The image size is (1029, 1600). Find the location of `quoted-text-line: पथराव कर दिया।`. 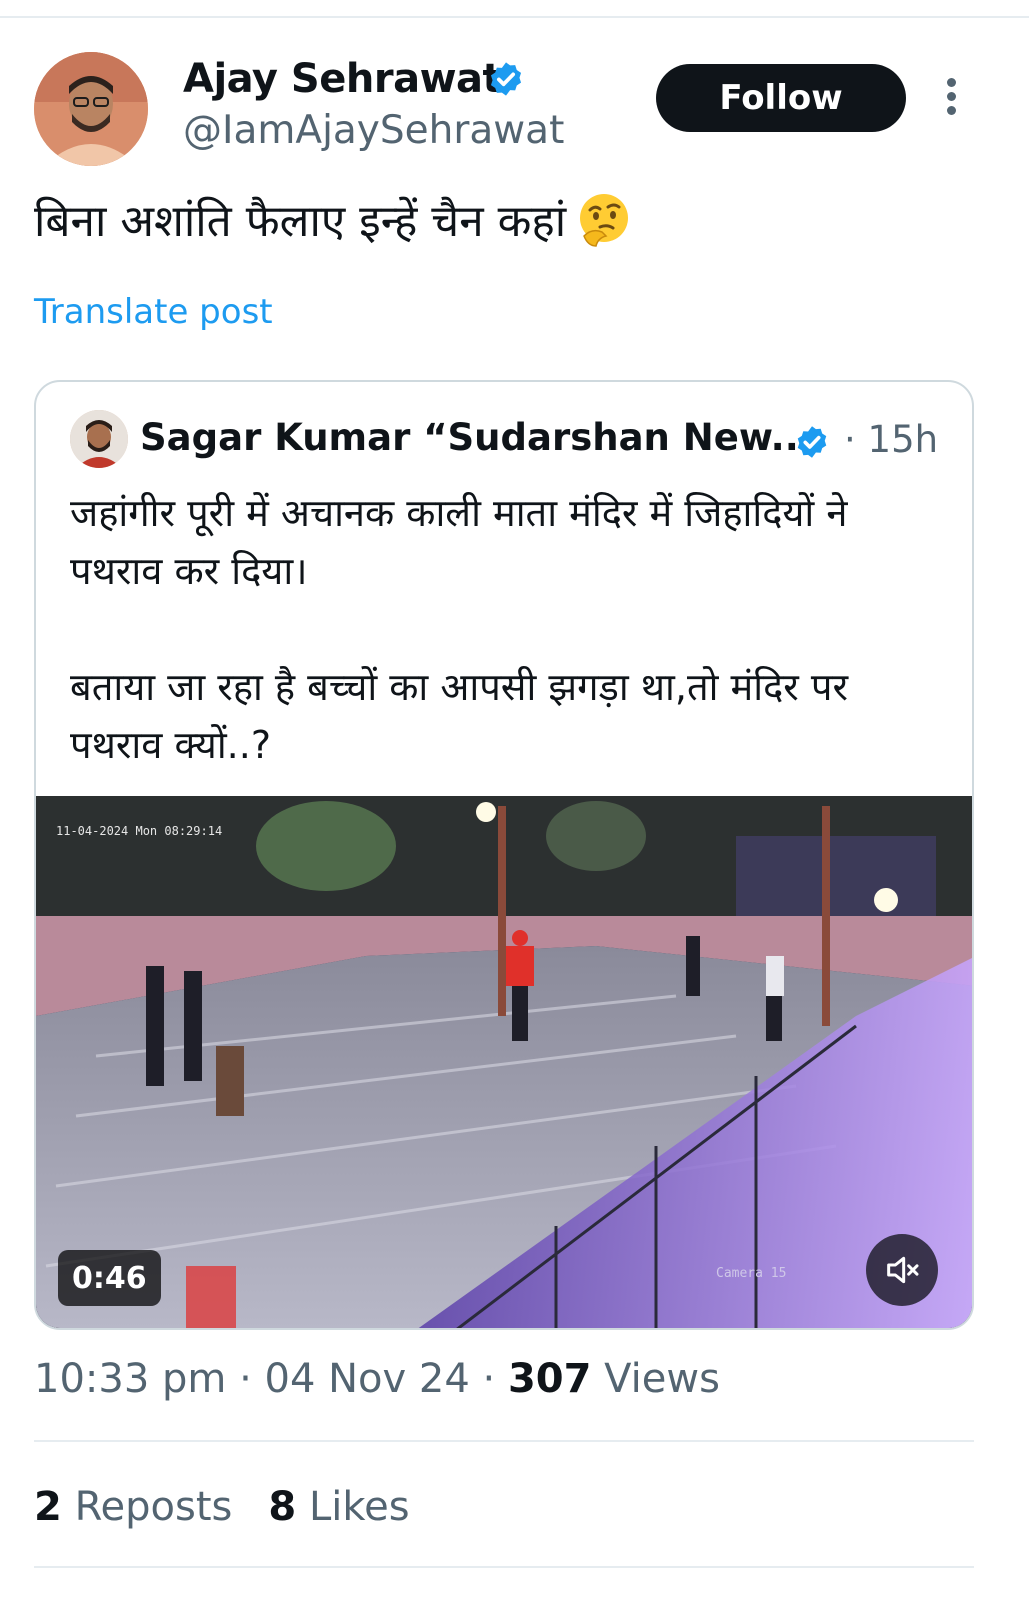

quoted-text-line: पथराव कर दिया। is located at coordinates (189, 571).